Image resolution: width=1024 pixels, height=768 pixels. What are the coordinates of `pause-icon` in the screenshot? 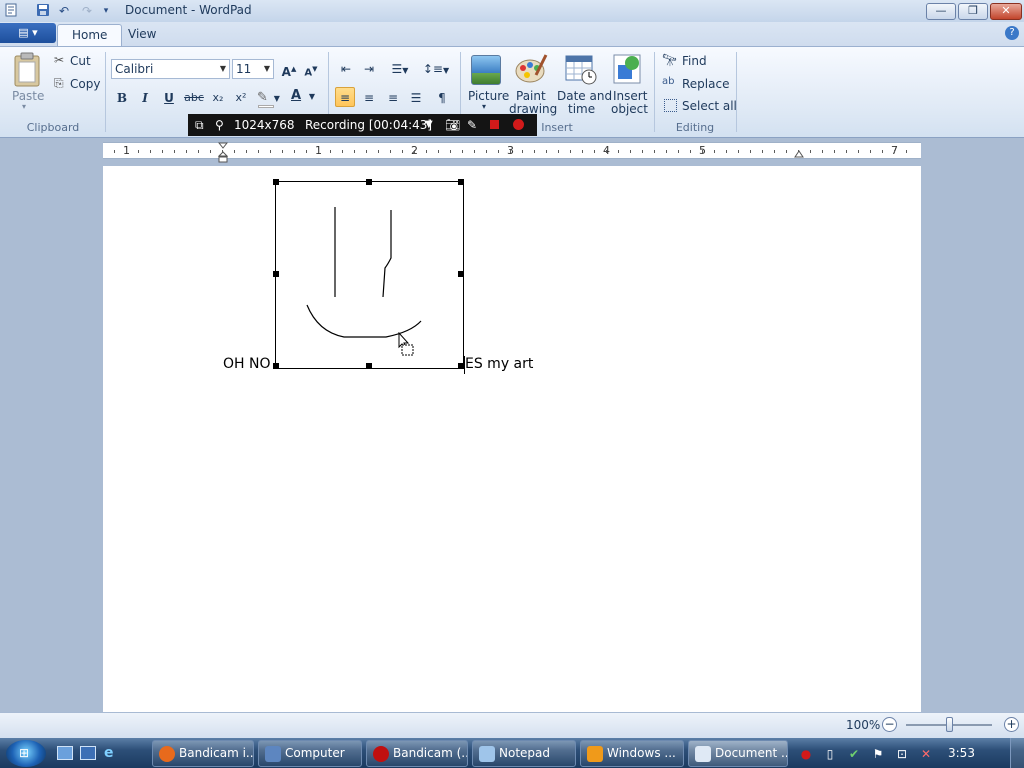 It's located at (494, 124).